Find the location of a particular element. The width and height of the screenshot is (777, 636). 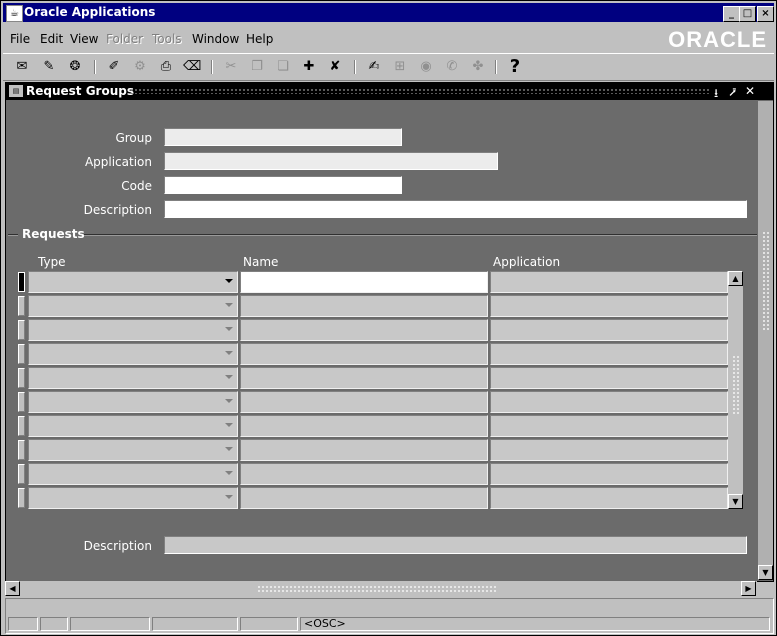

maximize-button: □ is located at coordinates (747, 14).